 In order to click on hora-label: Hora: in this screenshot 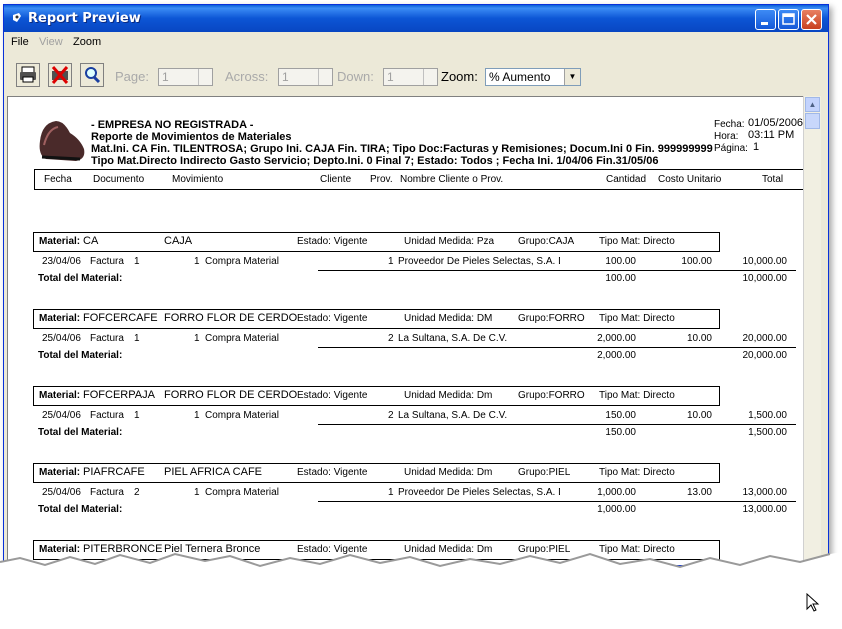, I will do `click(726, 136)`.